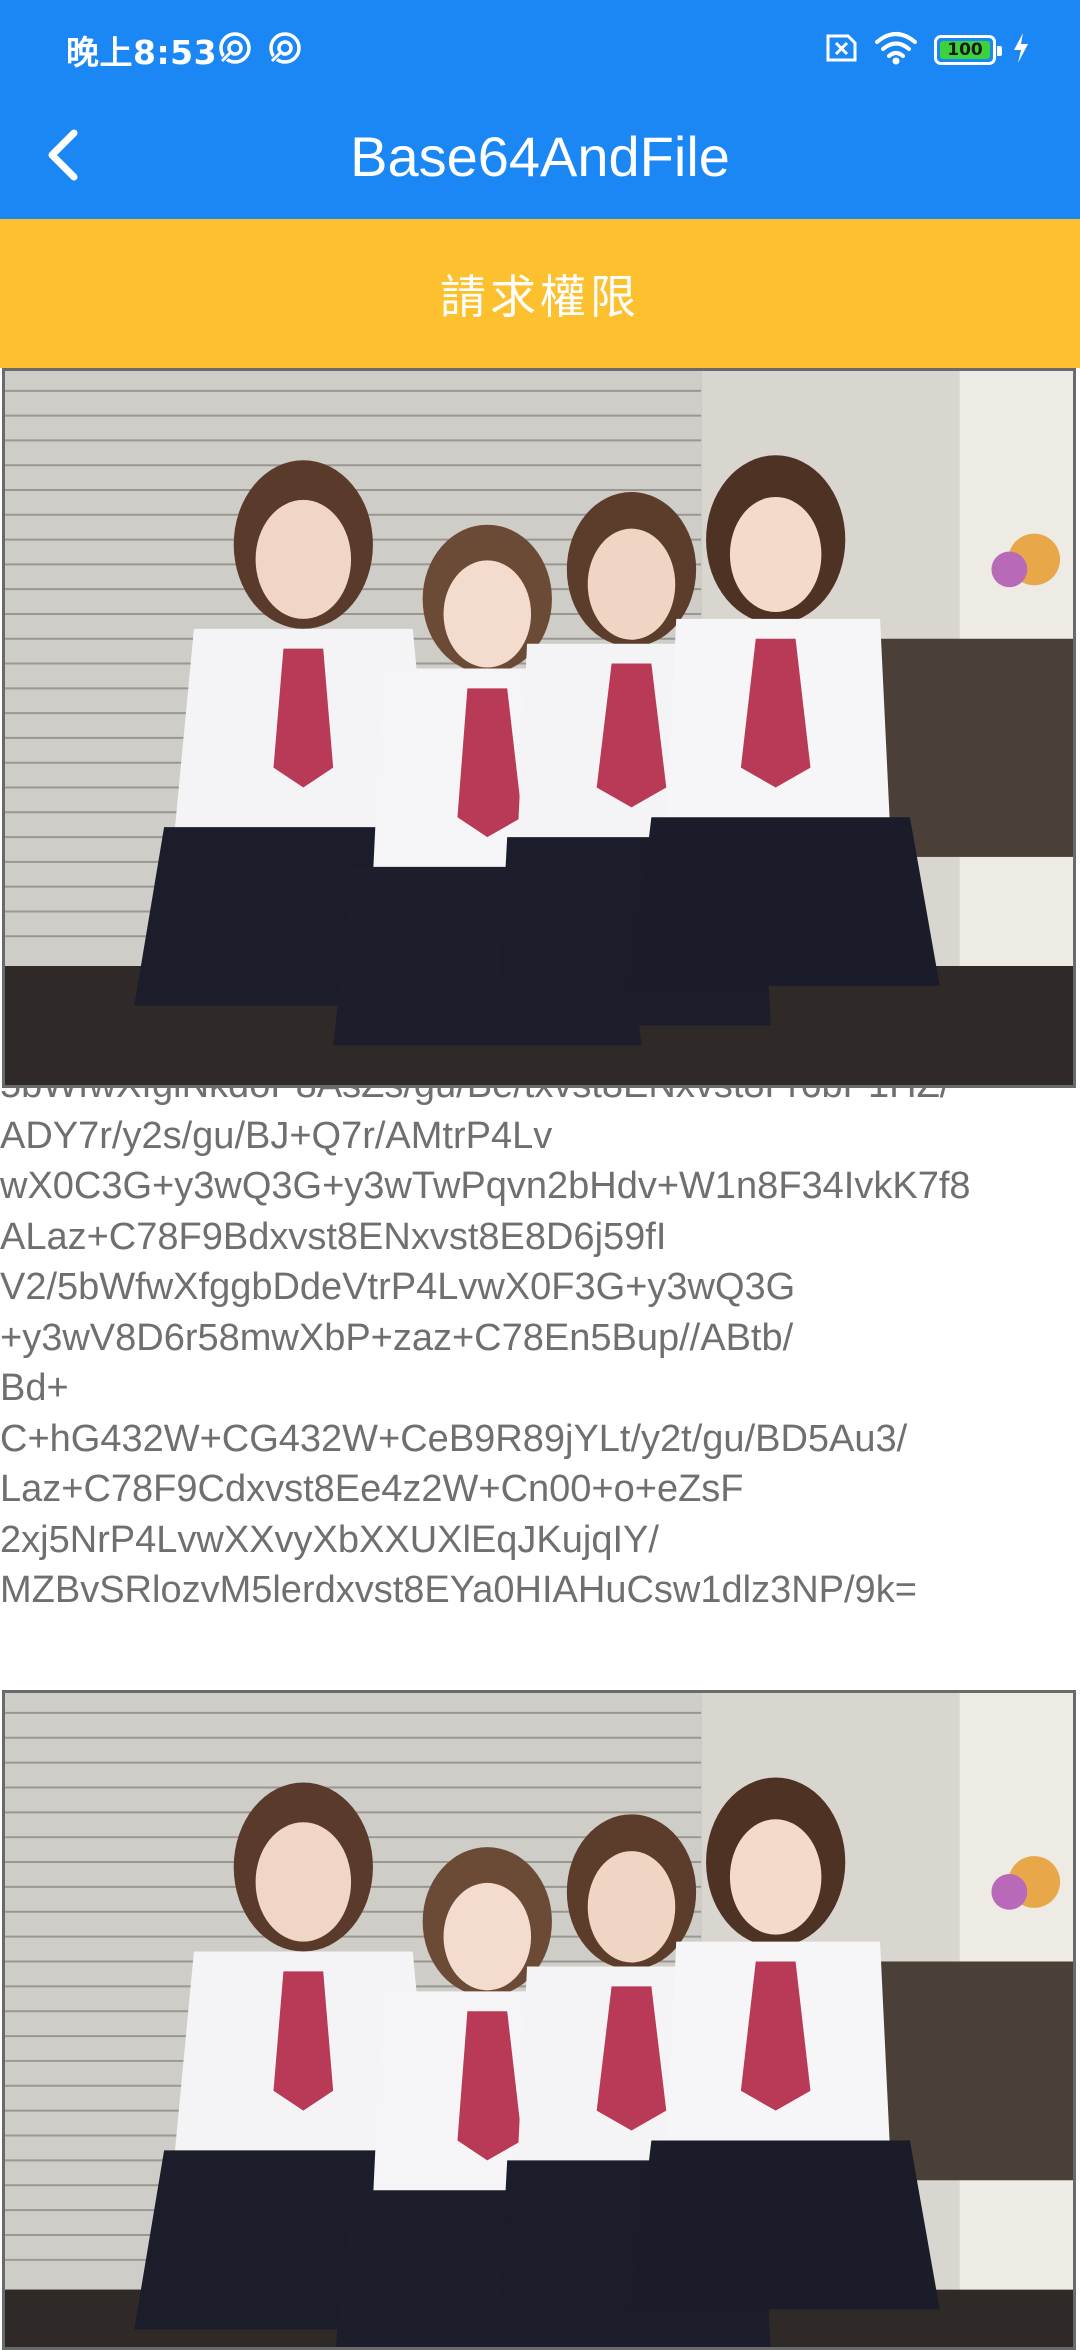 The height and width of the screenshot is (2350, 1080). Describe the element at coordinates (896, 50) in the screenshot. I see `wifi-icon` at that location.